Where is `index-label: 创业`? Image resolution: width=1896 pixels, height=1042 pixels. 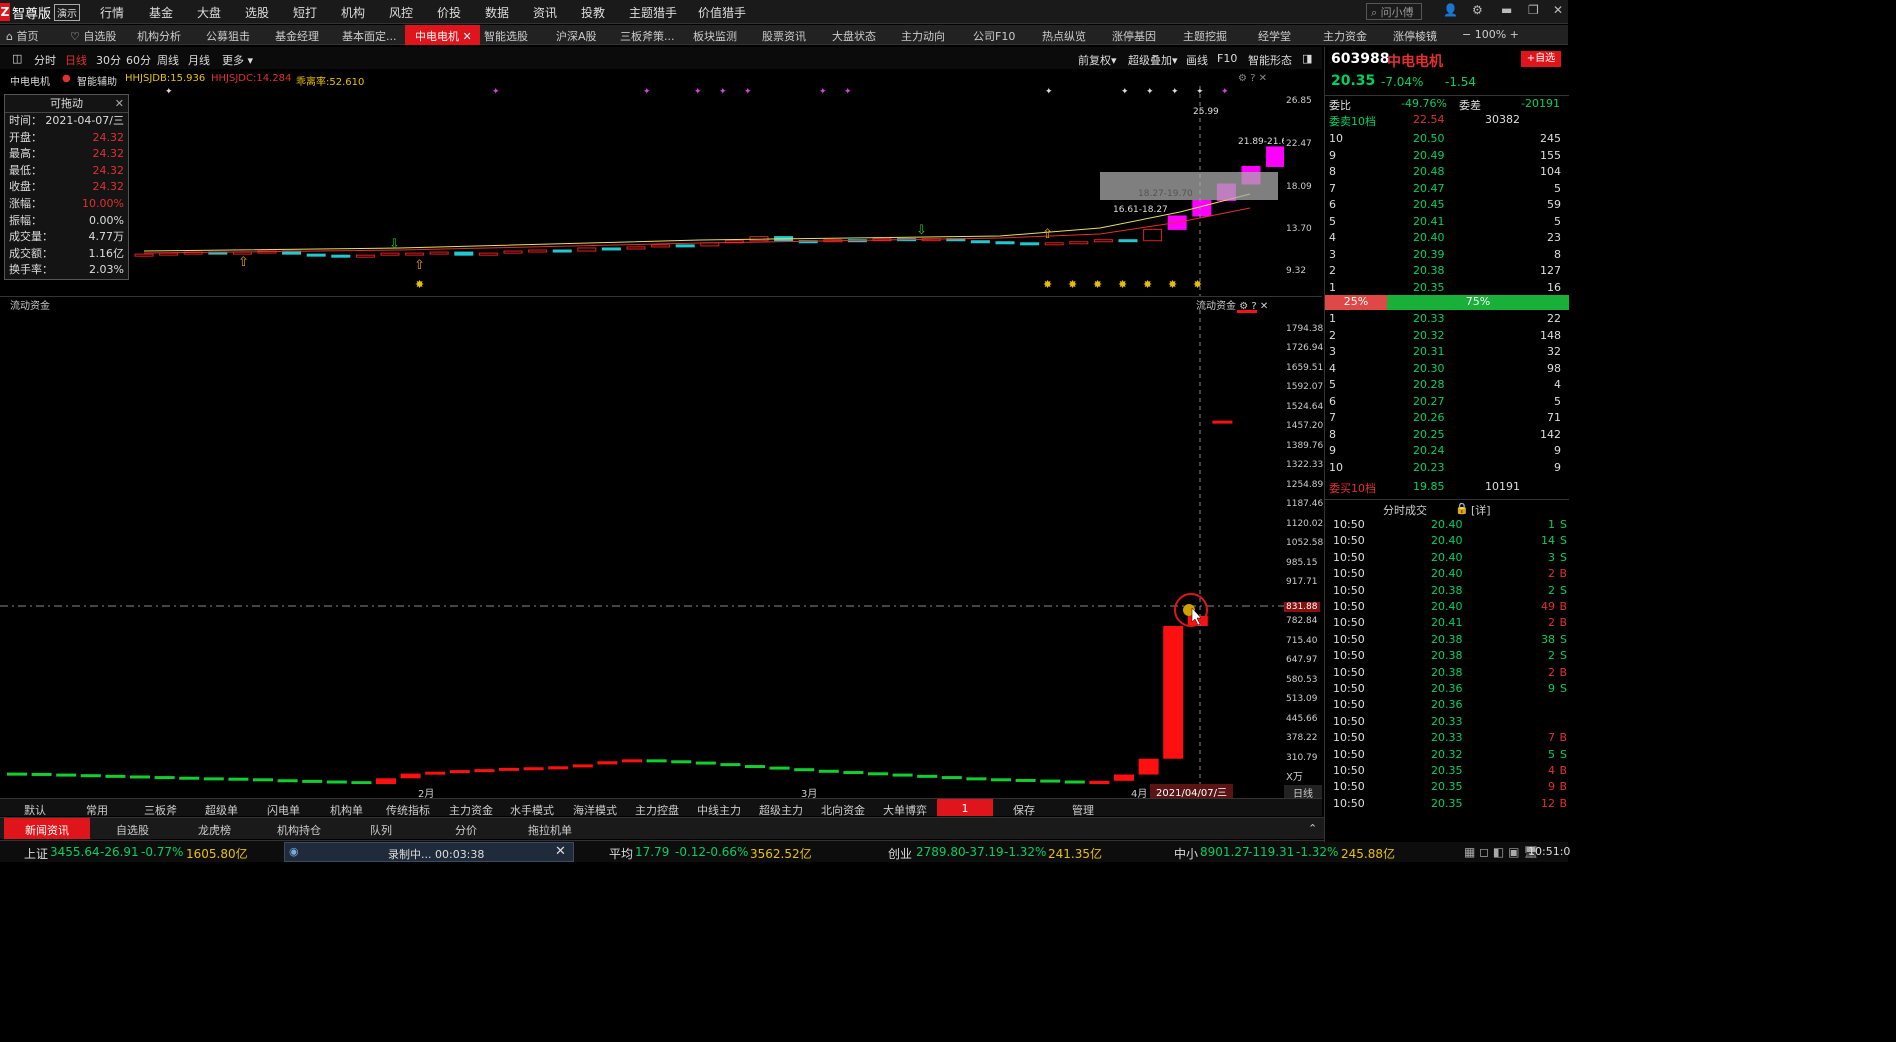 index-label: 创业 is located at coordinates (900, 853).